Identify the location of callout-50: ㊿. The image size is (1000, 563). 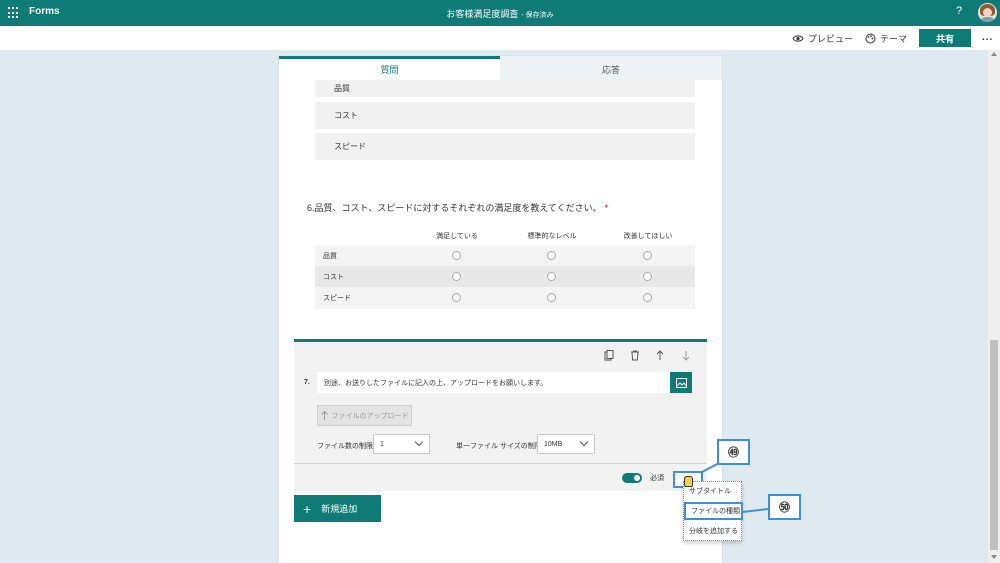
(784, 507).